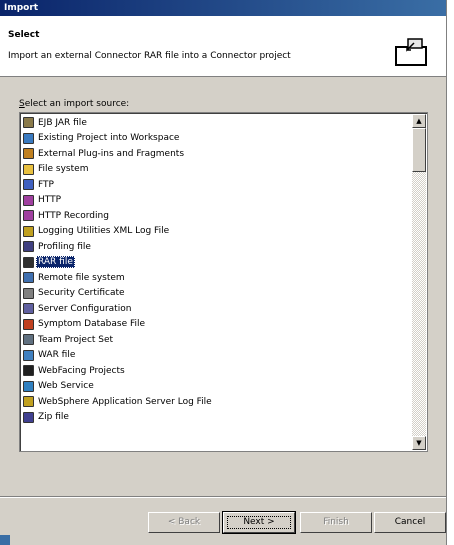 The image size is (454, 545). Describe the element at coordinates (259, 522) in the screenshot. I see `next-button: Next >` at that location.